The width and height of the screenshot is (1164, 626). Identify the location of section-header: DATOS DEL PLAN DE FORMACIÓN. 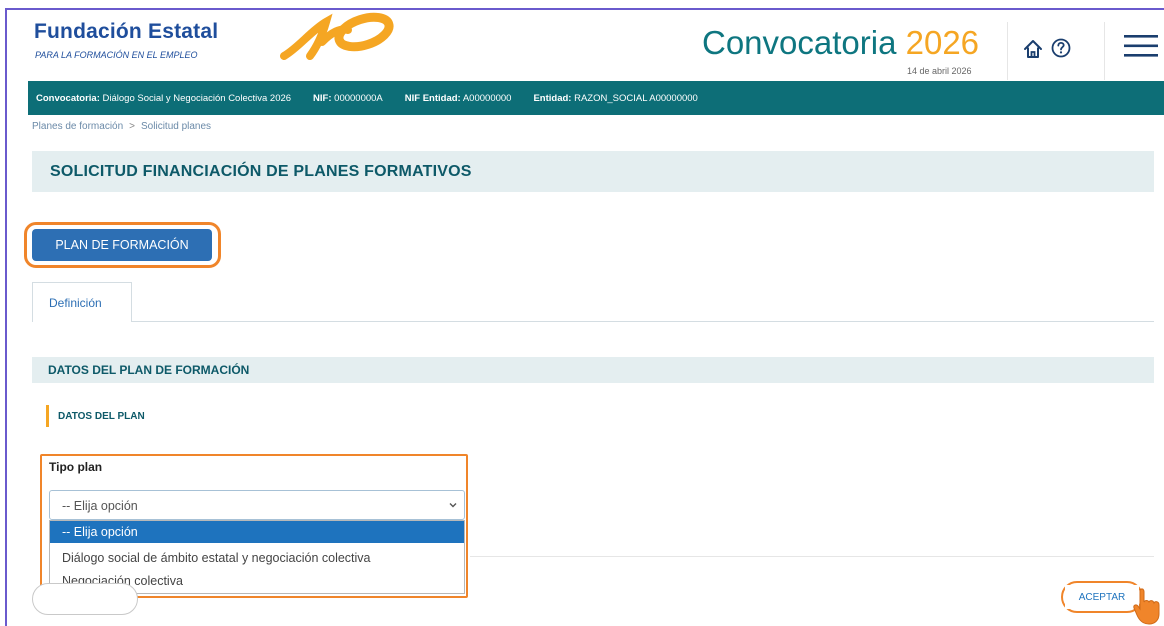
(593, 370).